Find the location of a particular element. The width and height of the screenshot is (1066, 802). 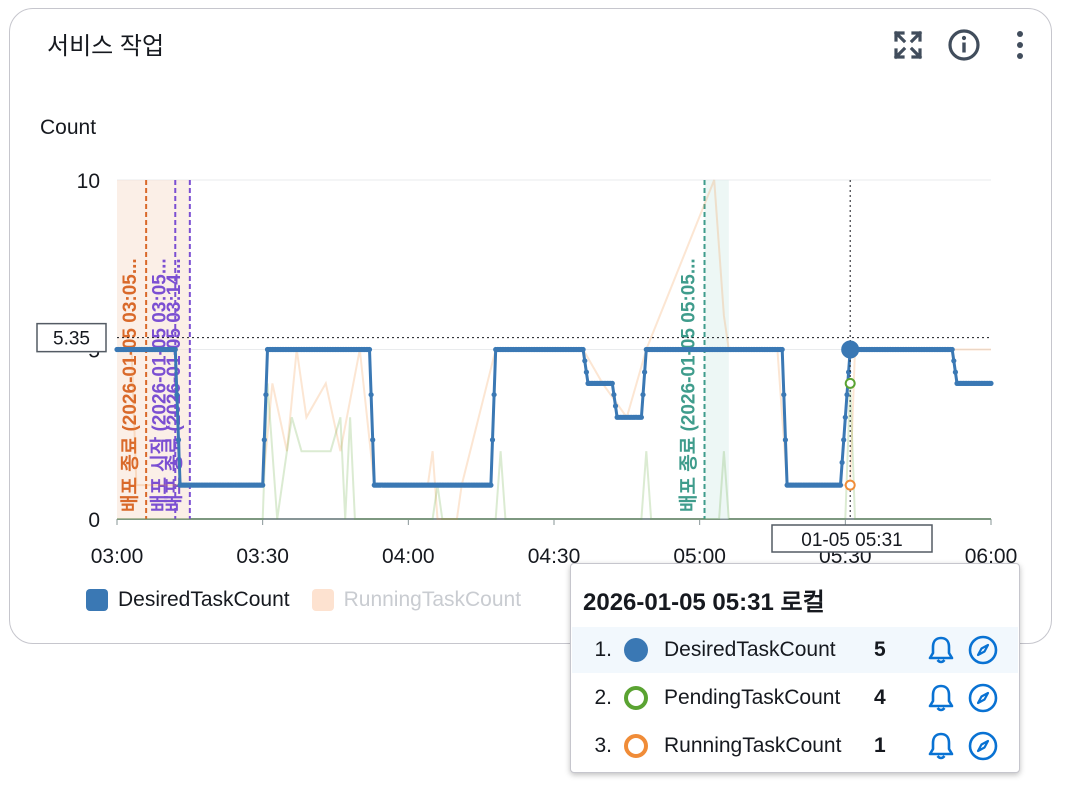

series-line-desiredtaskcount is located at coordinates (554, 417).